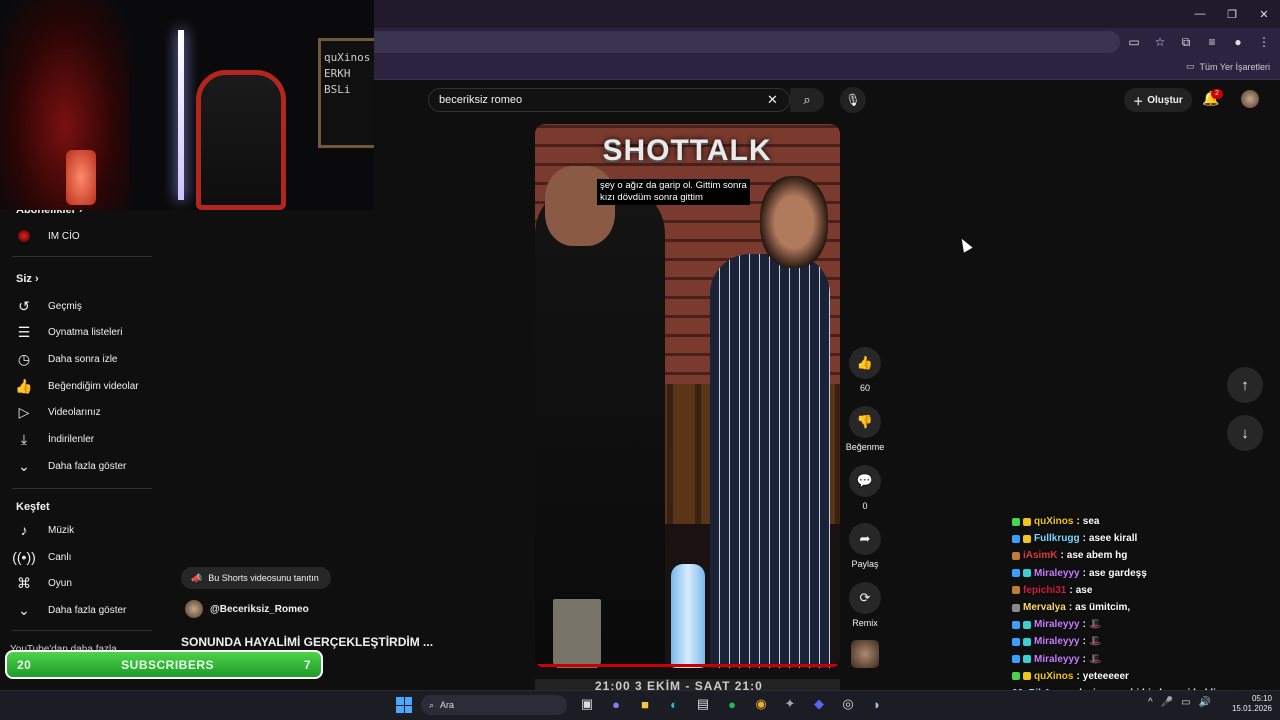 Image resolution: width=1280 pixels, height=720 pixels. I want to click on sidebar-item-show-more-explore: ⌄ Daha fazla göster, so click(77, 610).